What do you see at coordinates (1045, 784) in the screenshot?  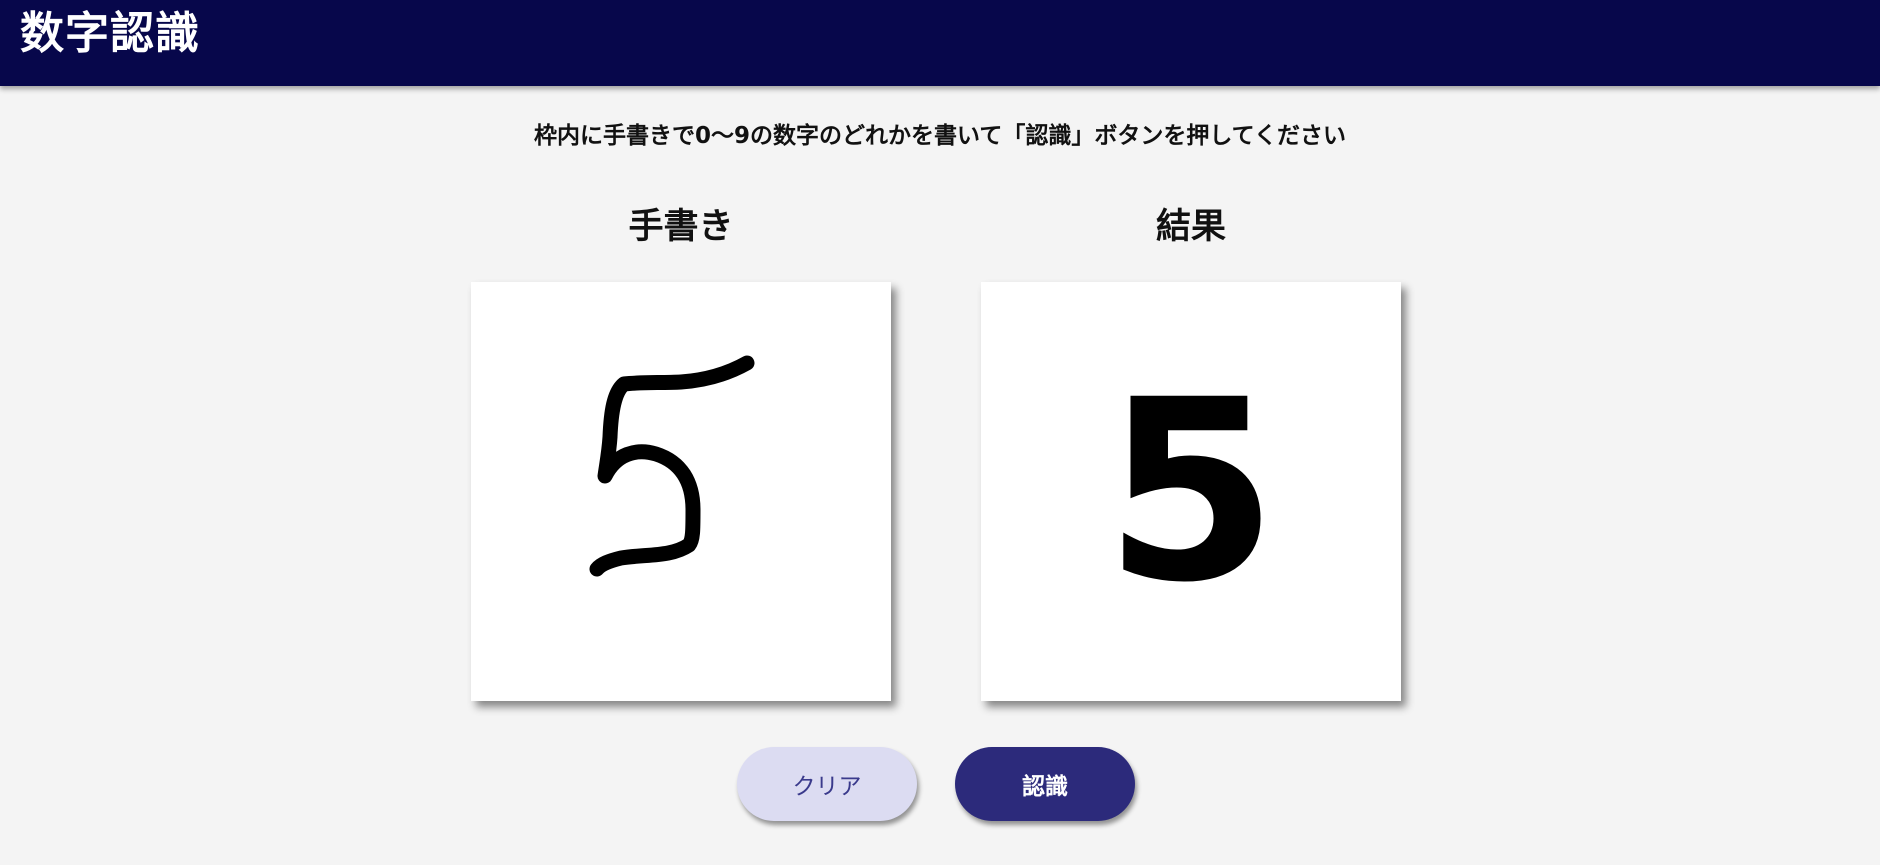 I see `recognize-button: 認識` at bounding box center [1045, 784].